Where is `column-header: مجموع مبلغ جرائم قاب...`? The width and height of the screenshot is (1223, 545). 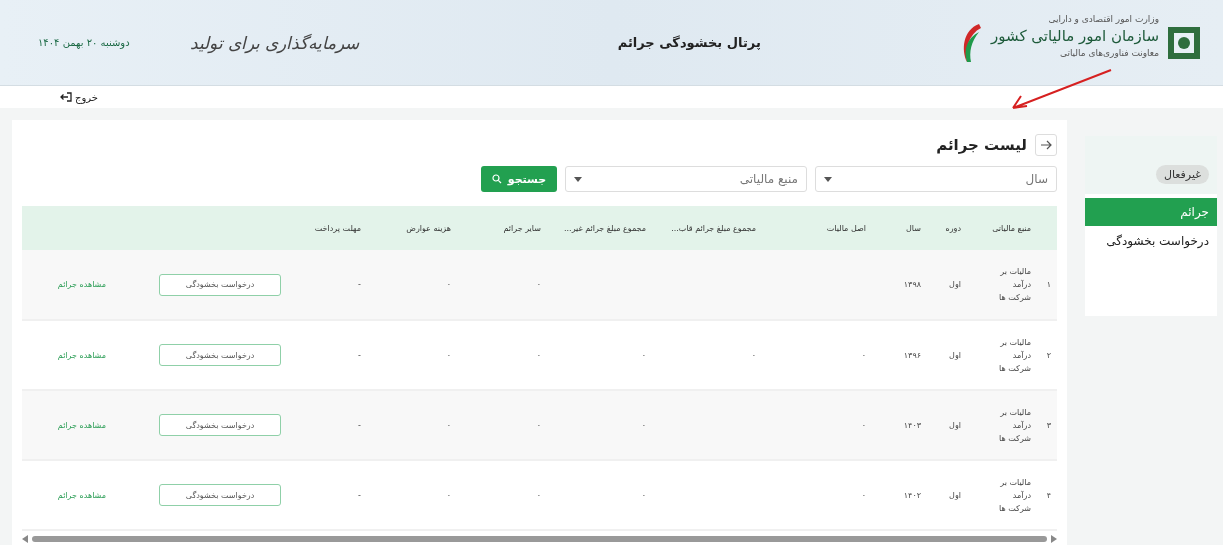 column-header: مجموع مبلغ جرائم قاب... is located at coordinates (707, 228).